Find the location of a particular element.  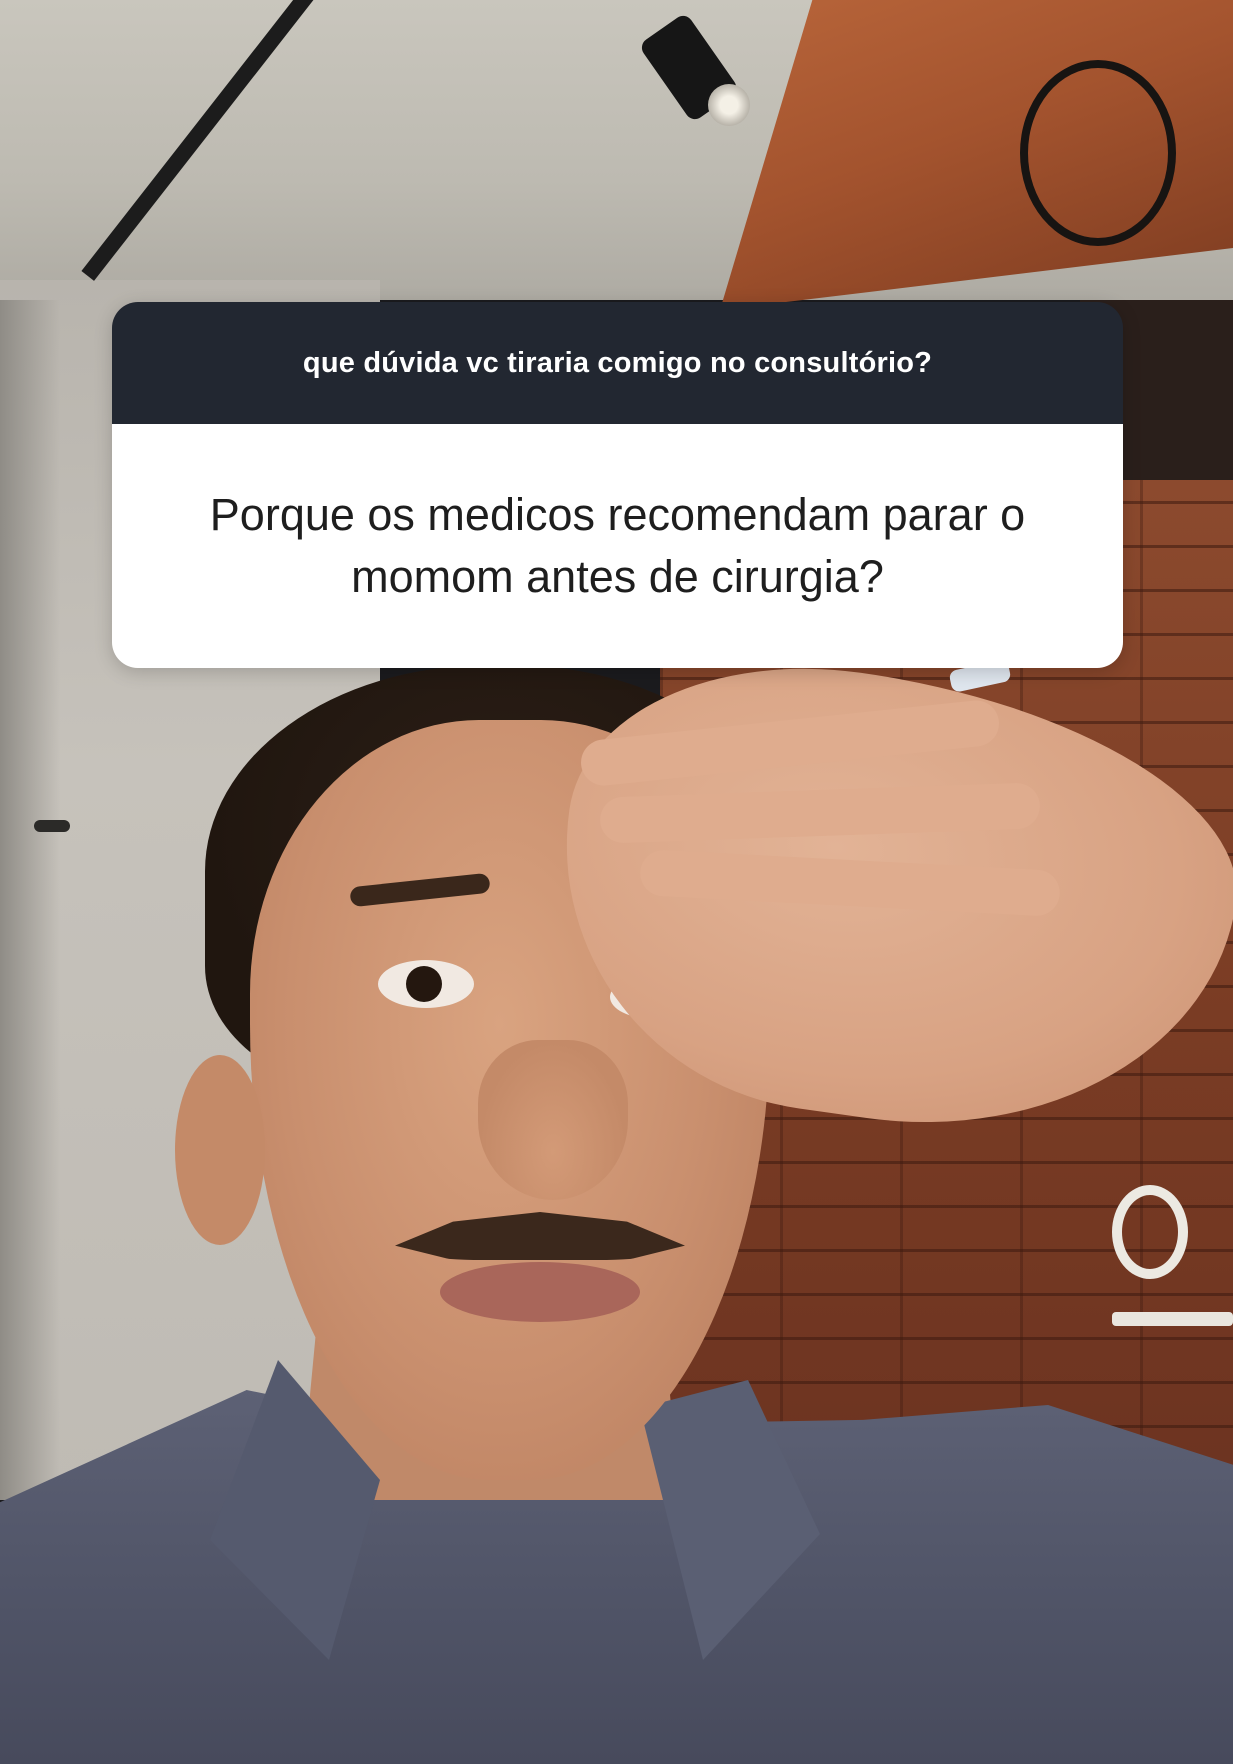

mouth is located at coordinates (540, 1292).